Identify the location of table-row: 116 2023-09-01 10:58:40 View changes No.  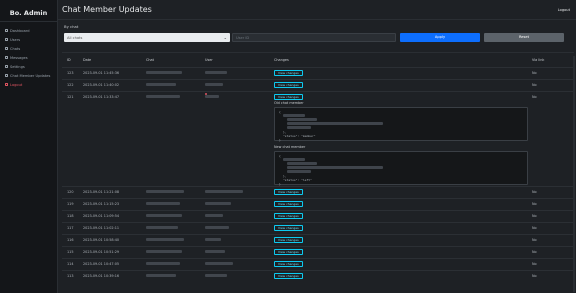
(318, 240).